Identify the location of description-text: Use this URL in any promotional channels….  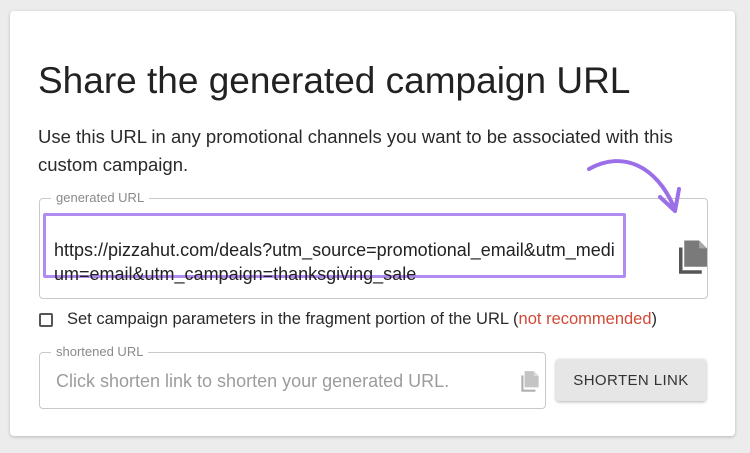
(355, 150).